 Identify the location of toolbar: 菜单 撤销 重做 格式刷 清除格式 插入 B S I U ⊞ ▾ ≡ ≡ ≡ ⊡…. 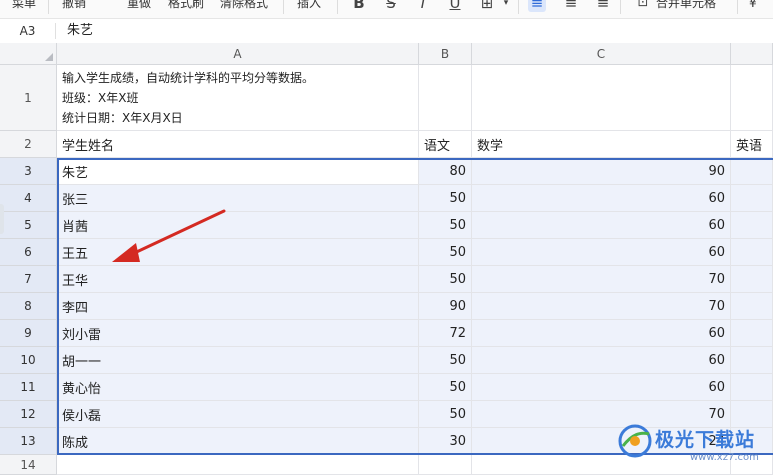
(386, 9).